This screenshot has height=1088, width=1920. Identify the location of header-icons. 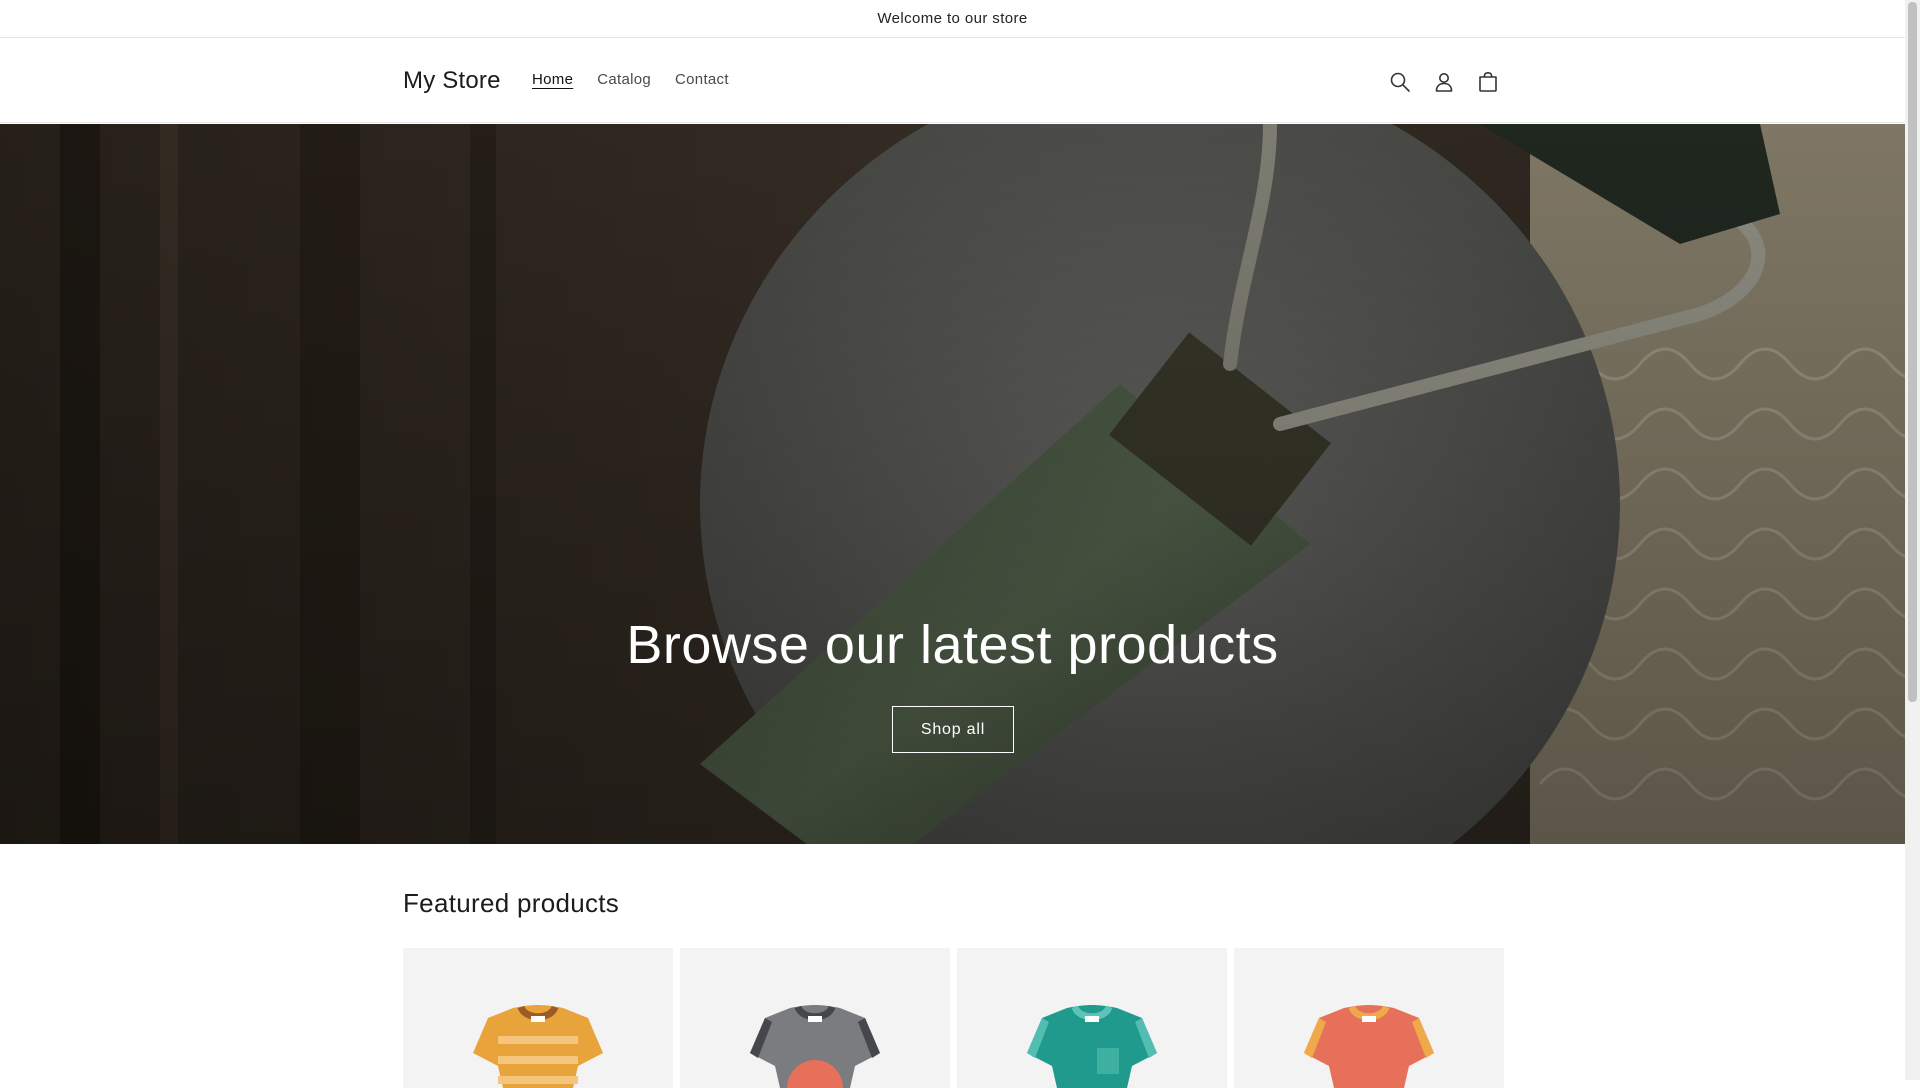
(1444, 82).